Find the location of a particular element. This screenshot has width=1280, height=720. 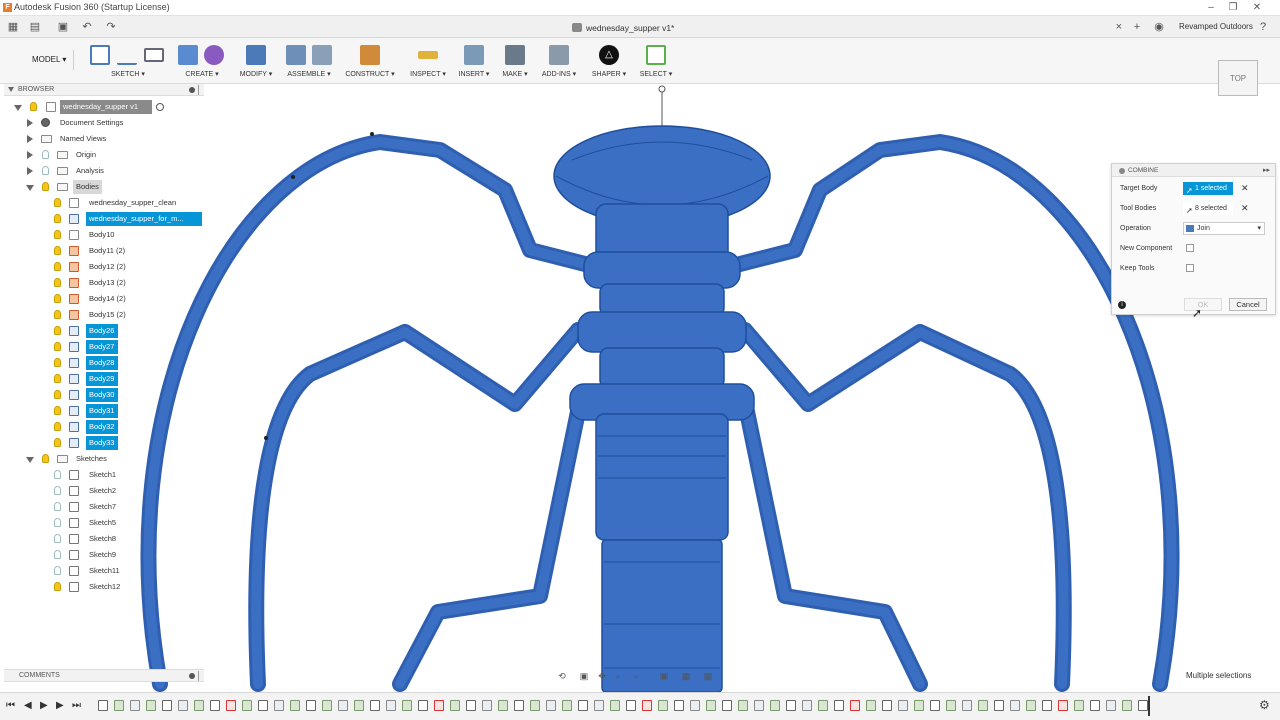

toolbar-group-sketch: SKETCH ▾ is located at coordinates (128, 61).